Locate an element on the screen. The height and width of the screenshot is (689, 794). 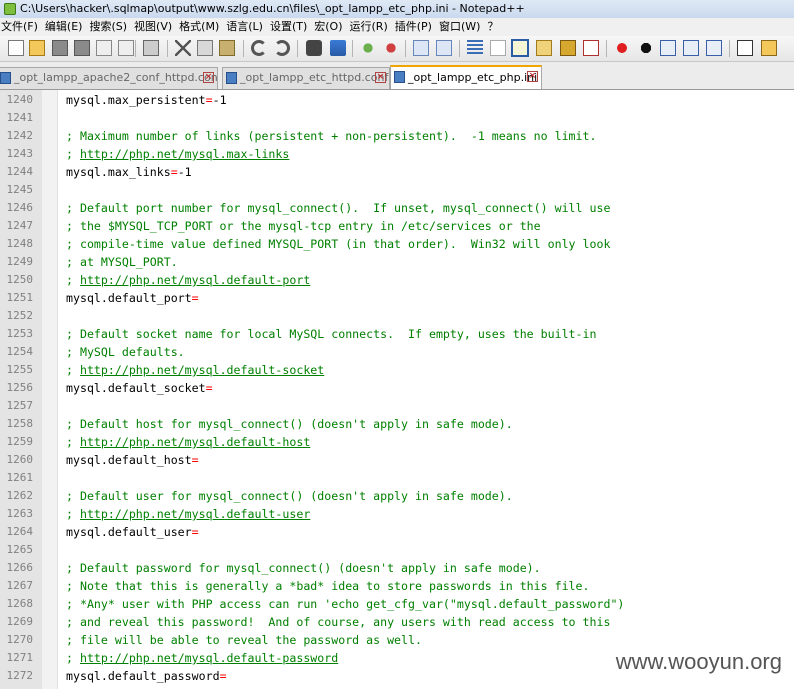
line-number: 1244 is located at coordinates (20, 171).